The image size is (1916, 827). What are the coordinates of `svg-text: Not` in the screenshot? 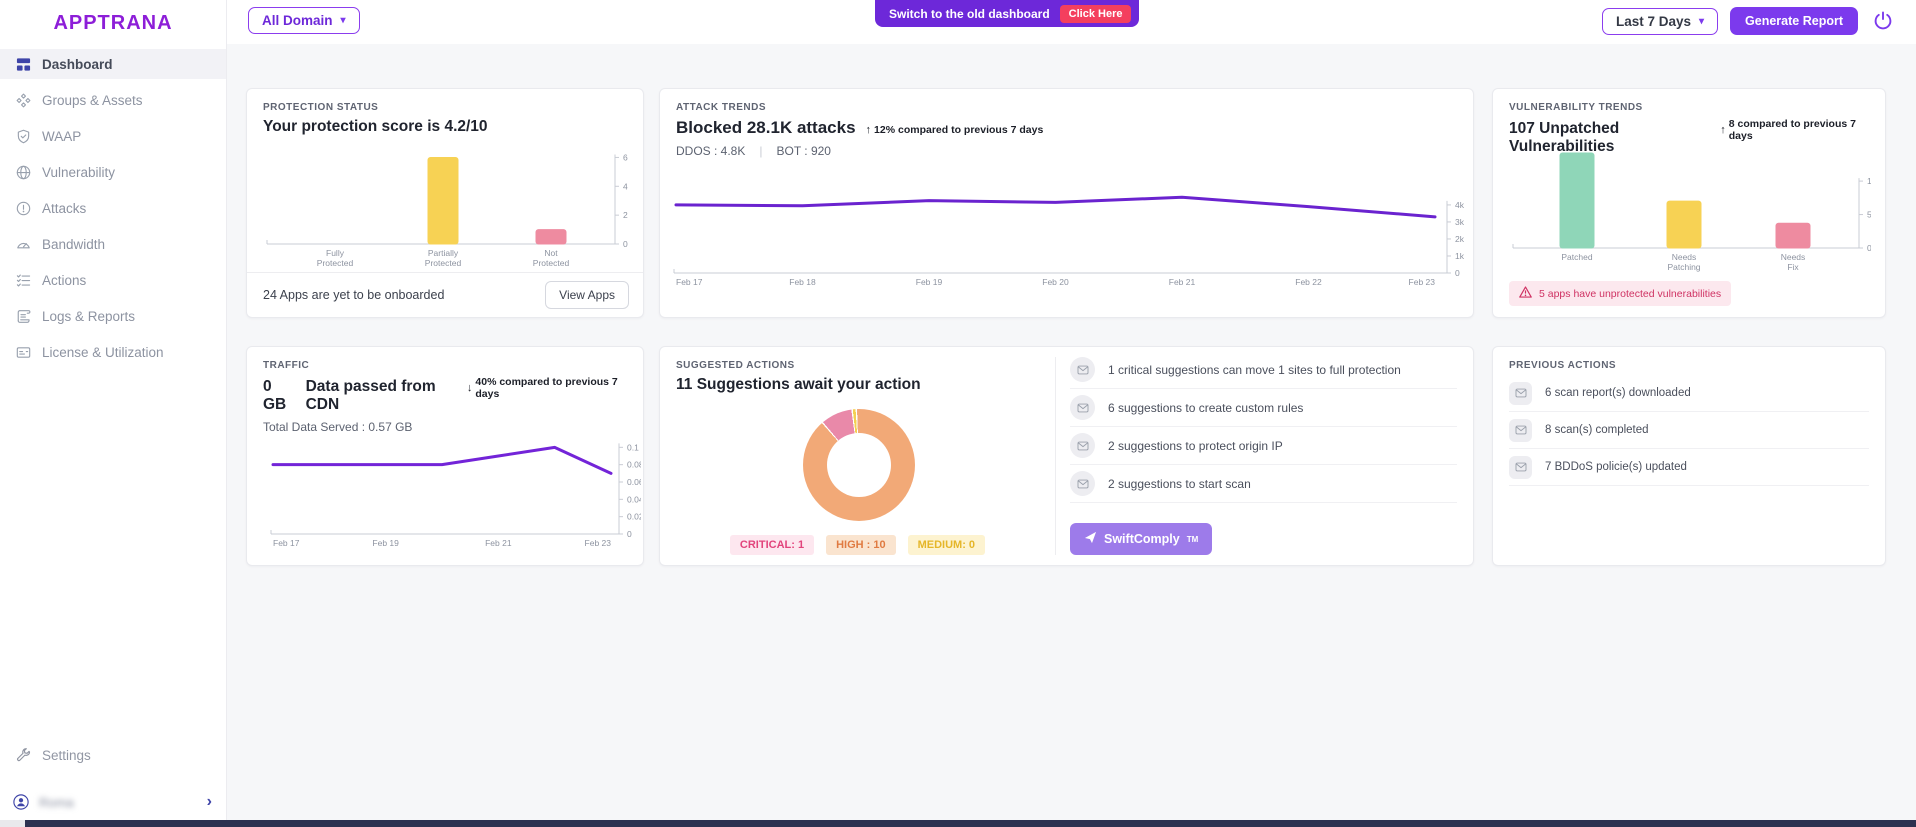 It's located at (551, 253).